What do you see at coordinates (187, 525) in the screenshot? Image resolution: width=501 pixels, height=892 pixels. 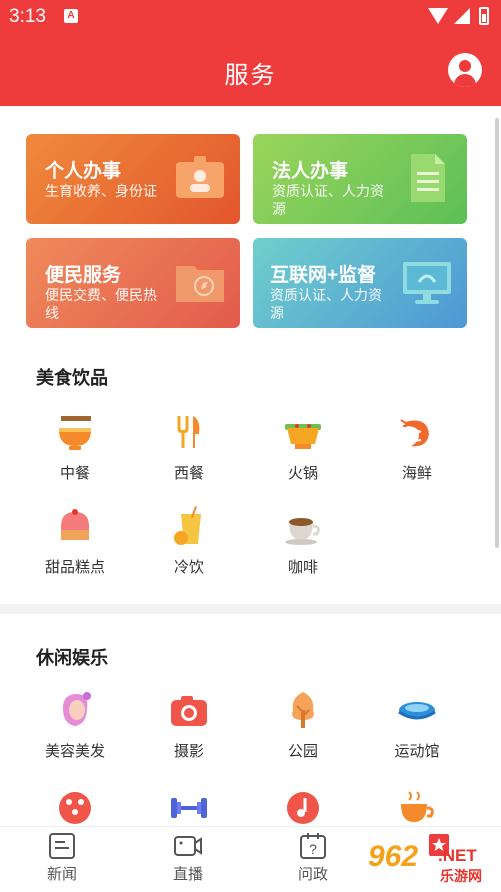 I see `cold-drink-icon` at bounding box center [187, 525].